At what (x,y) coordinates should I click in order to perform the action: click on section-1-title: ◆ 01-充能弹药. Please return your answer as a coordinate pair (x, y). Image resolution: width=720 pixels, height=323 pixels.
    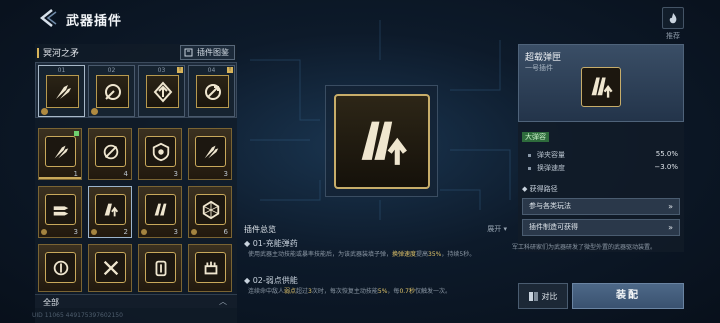
    Looking at the image, I should click on (271, 243).